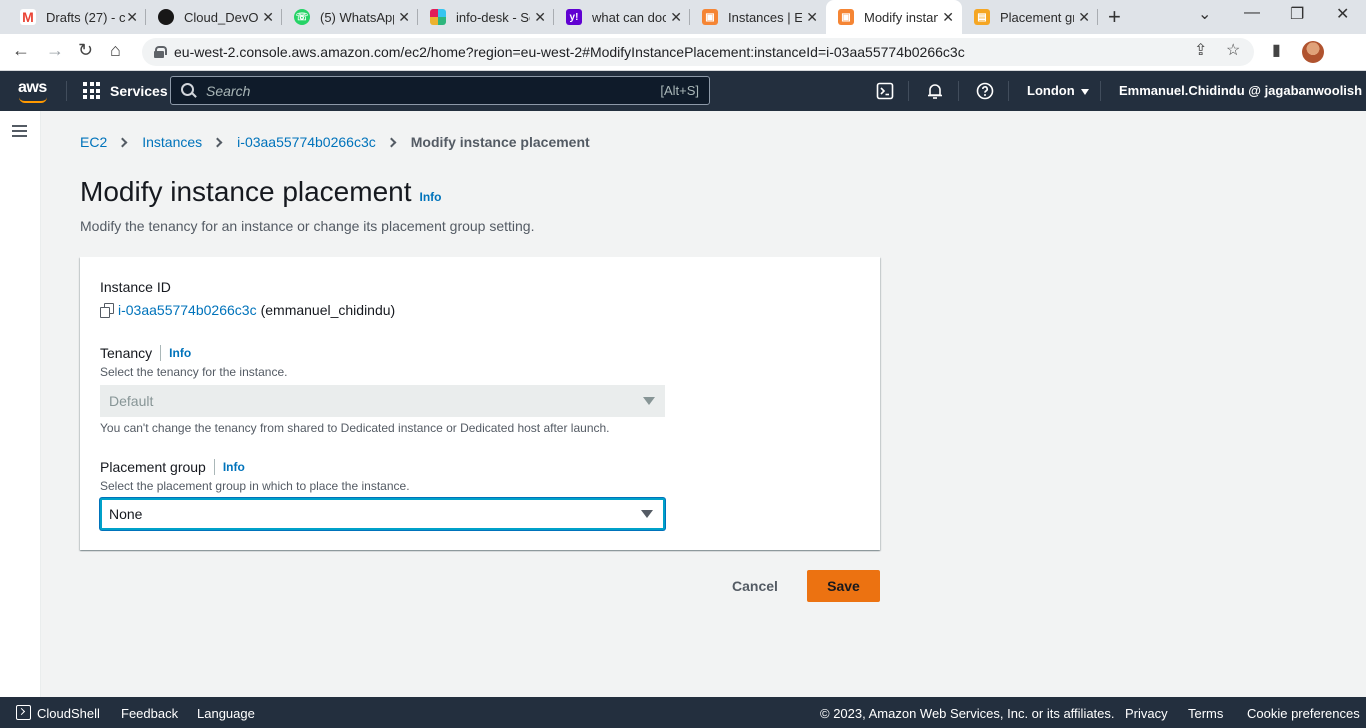 The width and height of the screenshot is (1366, 728). Describe the element at coordinates (935, 91) in the screenshot. I see `notifications-bell-icon` at that location.